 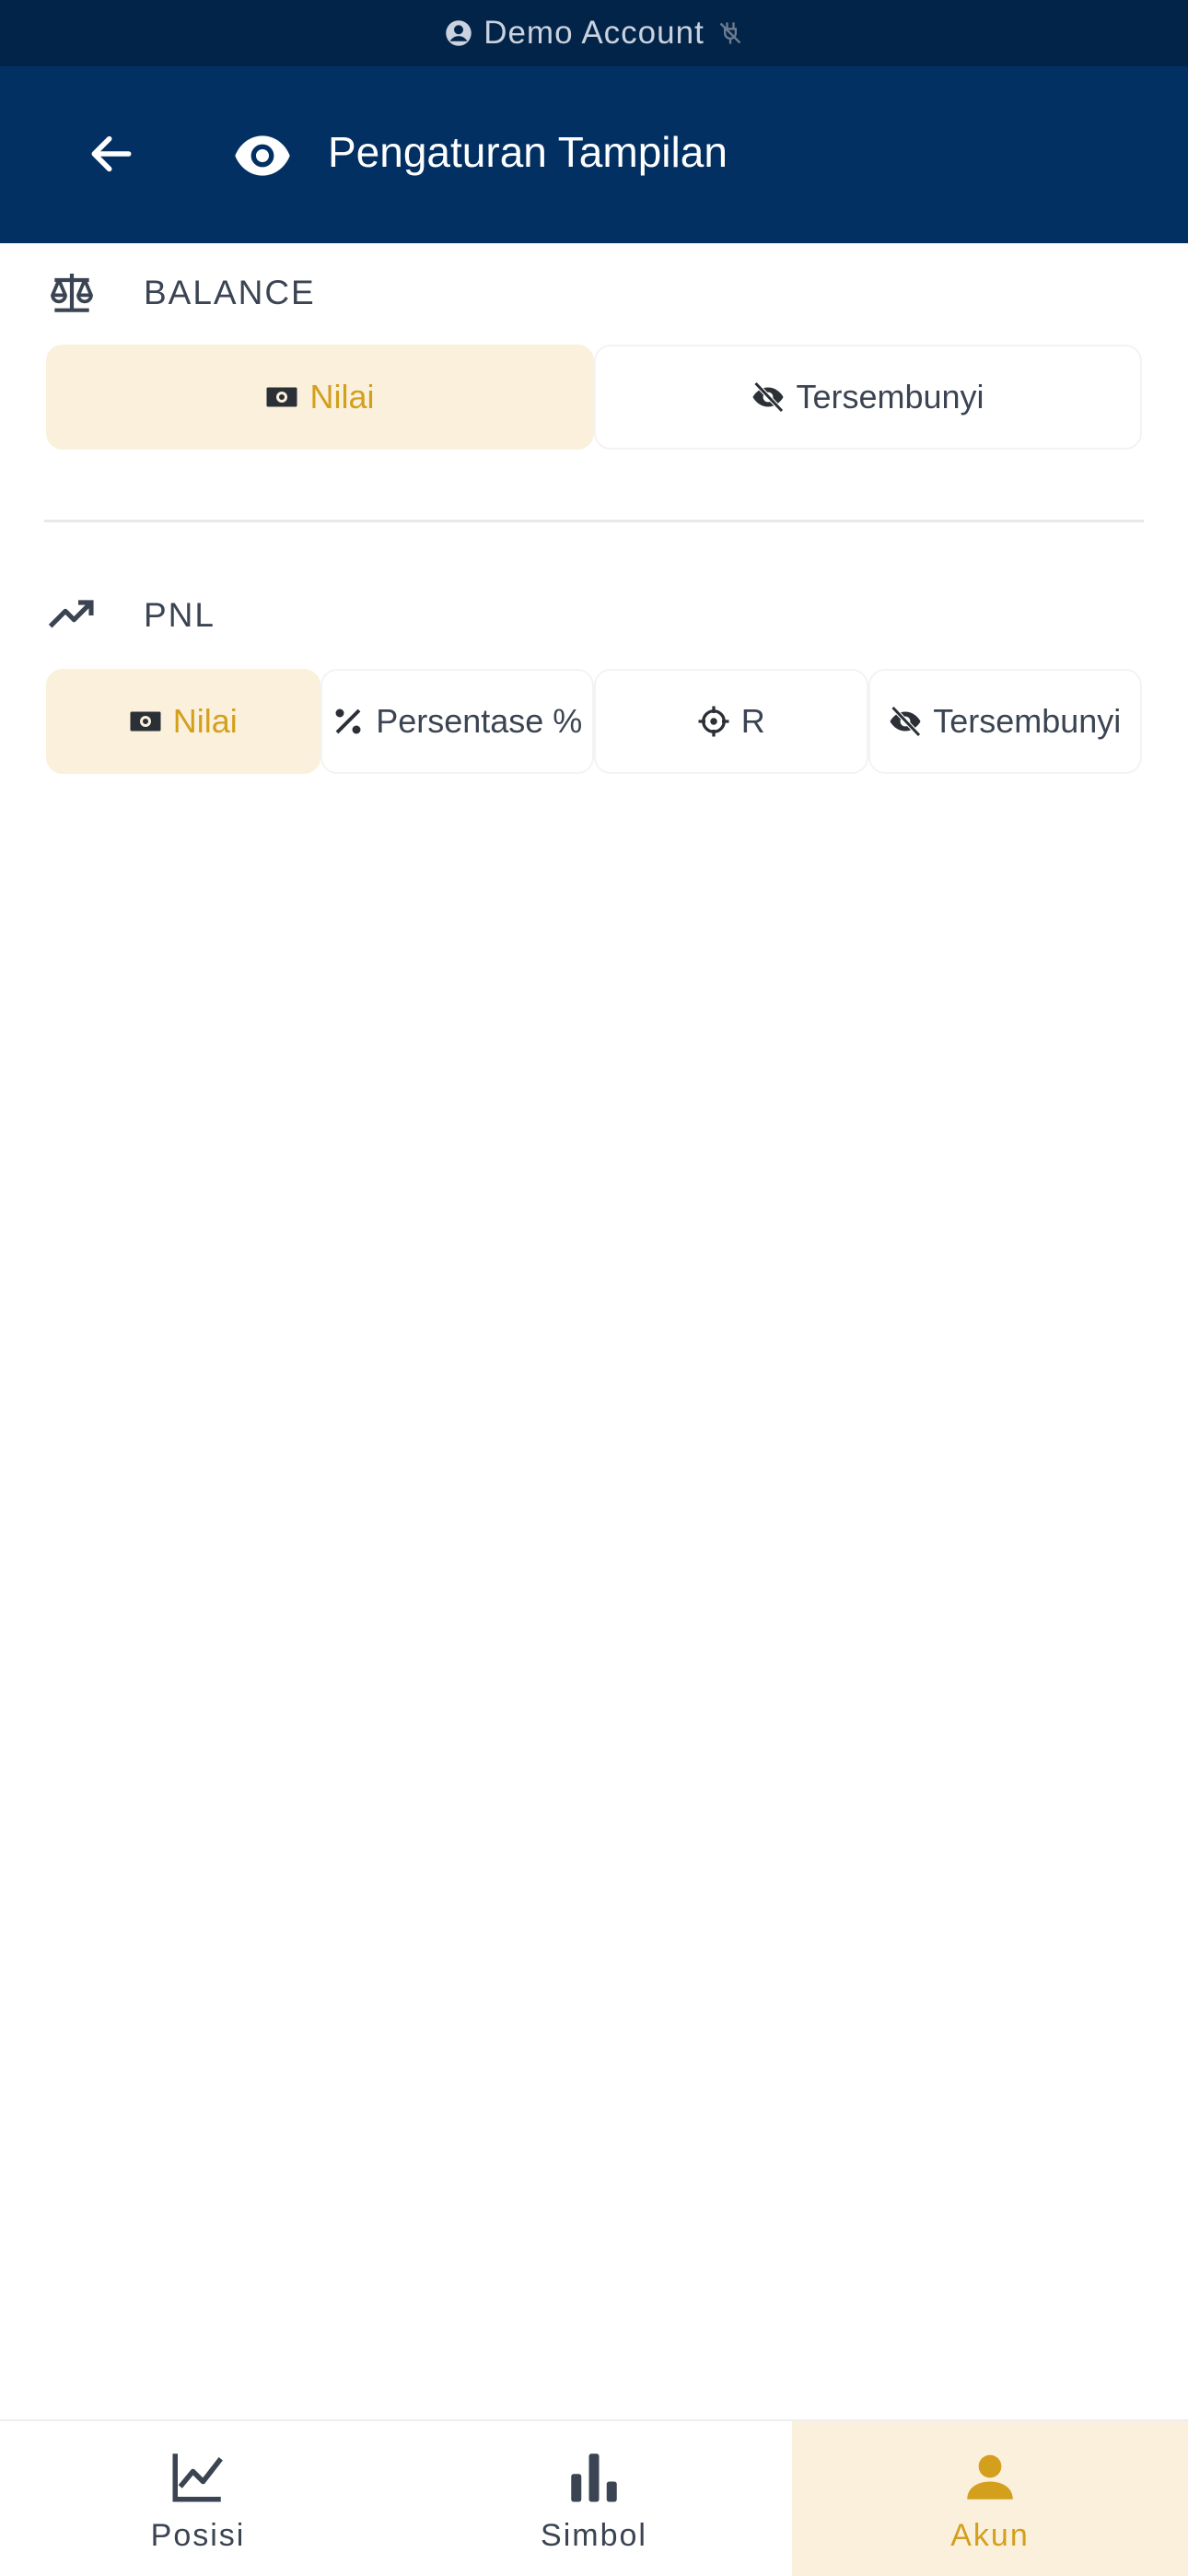 What do you see at coordinates (197, 2477) in the screenshot?
I see `line-chart-icon` at bounding box center [197, 2477].